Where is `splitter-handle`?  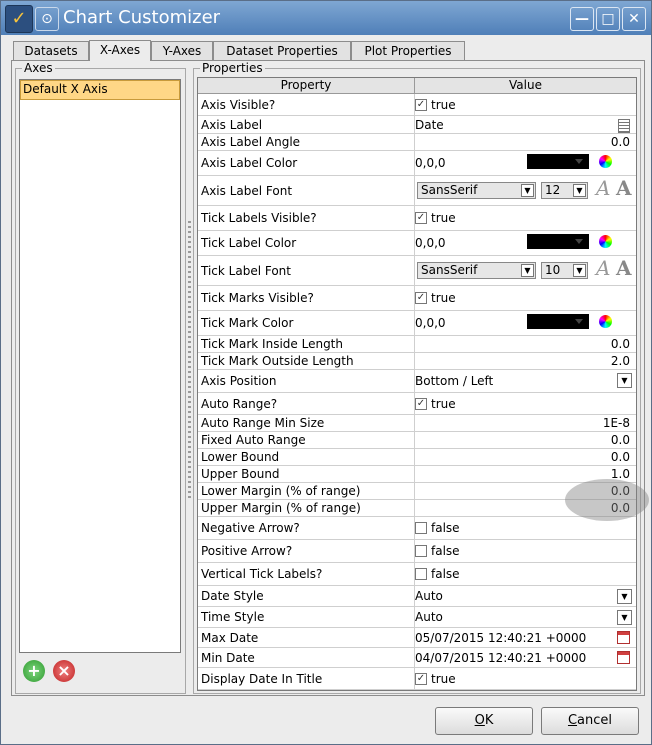 splitter-handle is located at coordinates (189, 361).